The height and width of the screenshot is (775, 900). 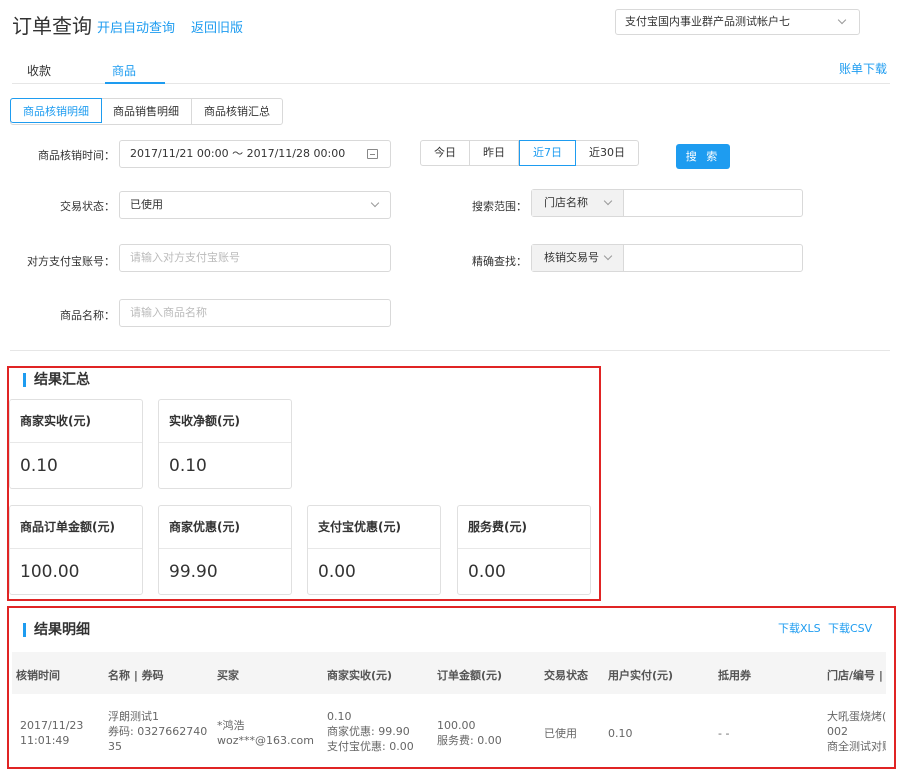 What do you see at coordinates (499, 206) in the screenshot?
I see `range-label: 搜索范围：` at bounding box center [499, 206].